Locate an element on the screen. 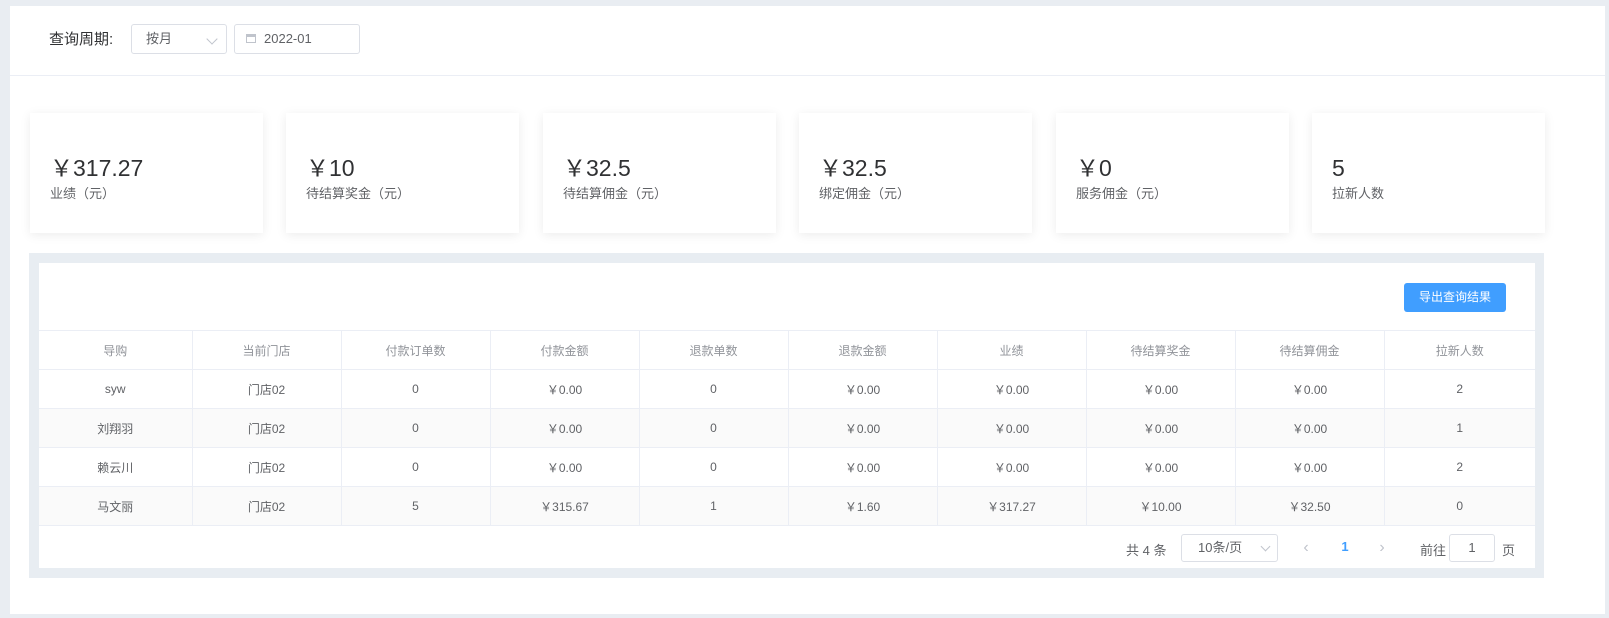  page-size-select: 10条/页 is located at coordinates (1229, 548).